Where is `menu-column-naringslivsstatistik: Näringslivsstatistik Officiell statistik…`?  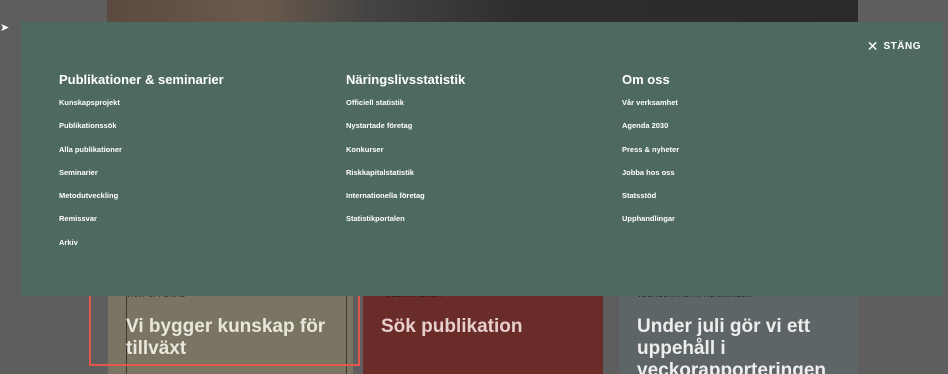
menu-column-naringslivsstatistik: Näringslivsstatistik Officiell statistik… is located at coordinates (405, 154).